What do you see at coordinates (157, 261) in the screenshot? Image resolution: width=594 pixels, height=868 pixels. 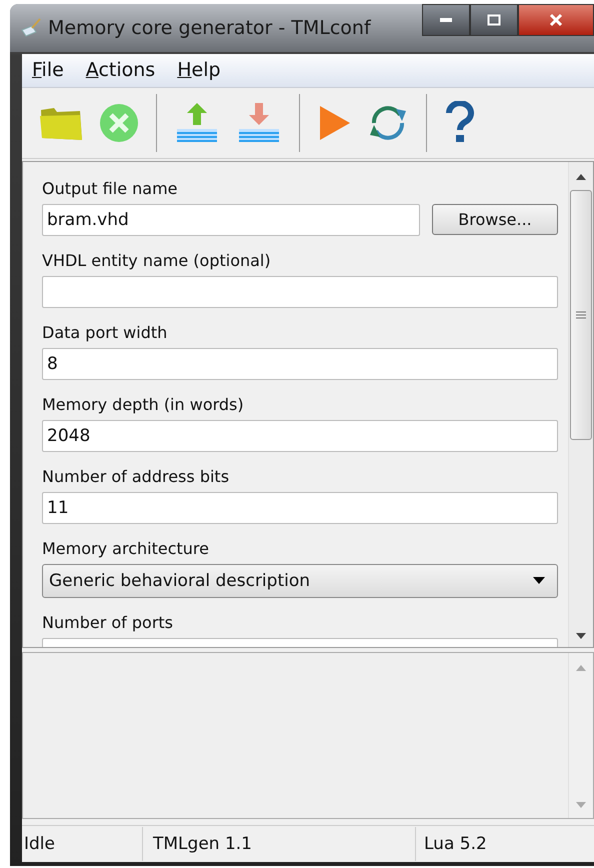 I see `field-label: VHDL entity name (optional)` at bounding box center [157, 261].